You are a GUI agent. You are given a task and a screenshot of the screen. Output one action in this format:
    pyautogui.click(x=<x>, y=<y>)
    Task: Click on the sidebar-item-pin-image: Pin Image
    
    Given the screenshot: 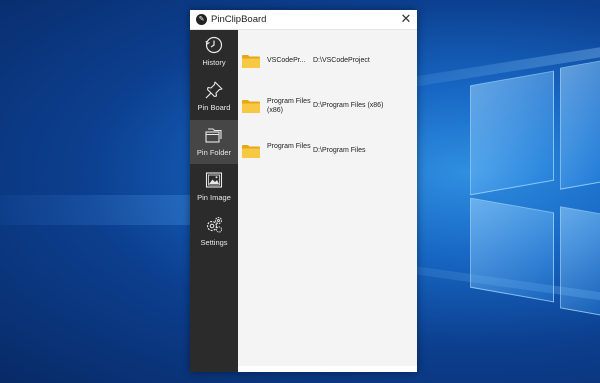 What is the action you would take?
    pyautogui.click(x=214, y=187)
    